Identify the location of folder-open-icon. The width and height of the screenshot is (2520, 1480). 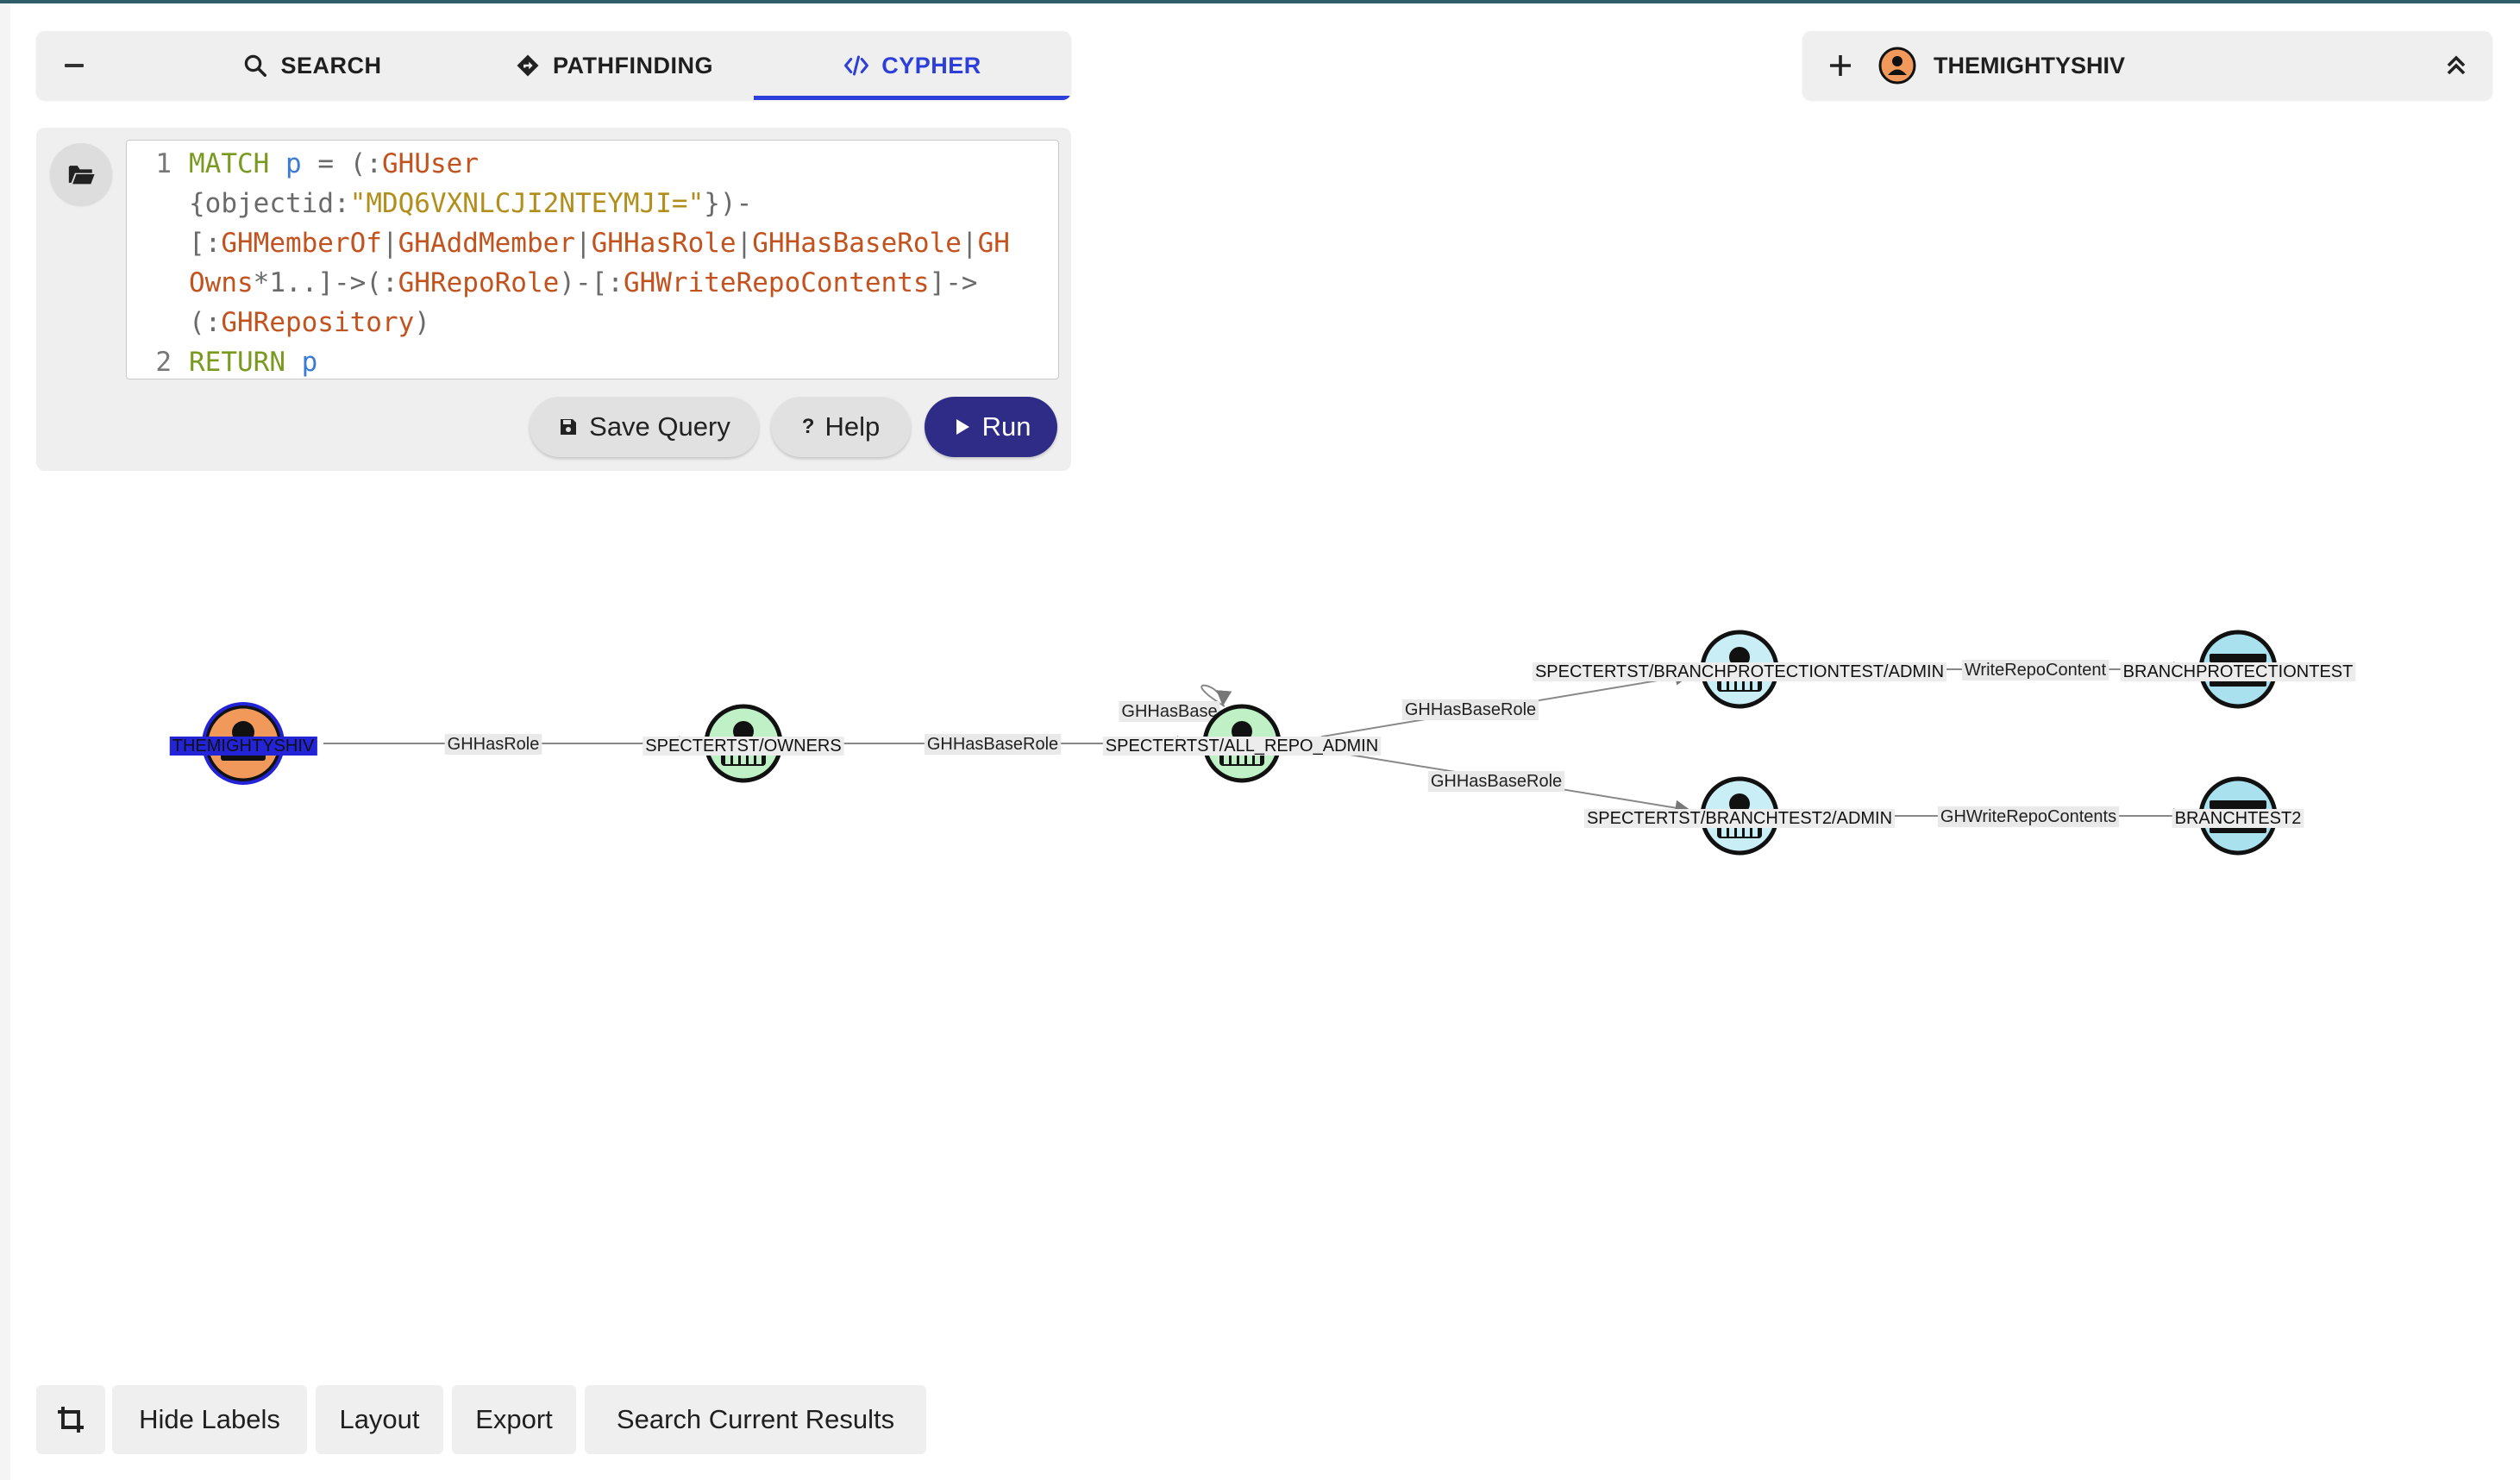
(82, 175).